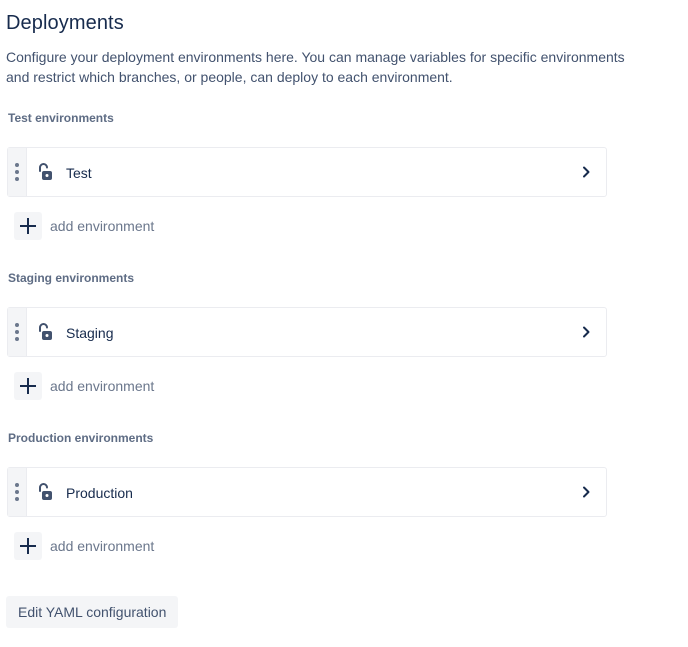 The image size is (688, 647). Describe the element at coordinates (307, 172) in the screenshot. I see `environment-row-test: Test` at that location.